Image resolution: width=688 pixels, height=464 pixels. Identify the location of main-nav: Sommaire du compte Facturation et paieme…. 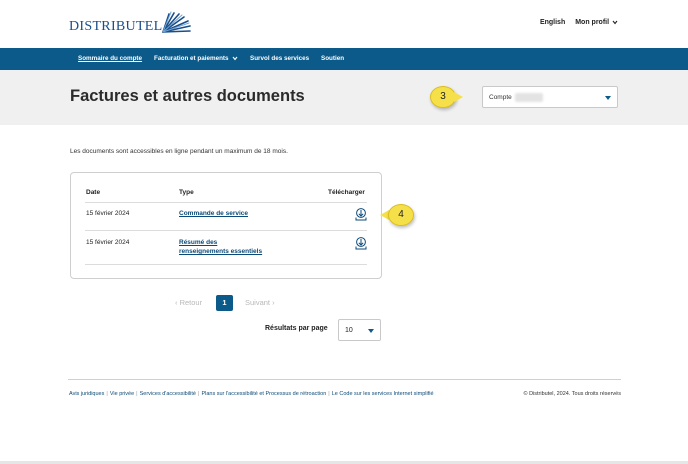
(344, 59).